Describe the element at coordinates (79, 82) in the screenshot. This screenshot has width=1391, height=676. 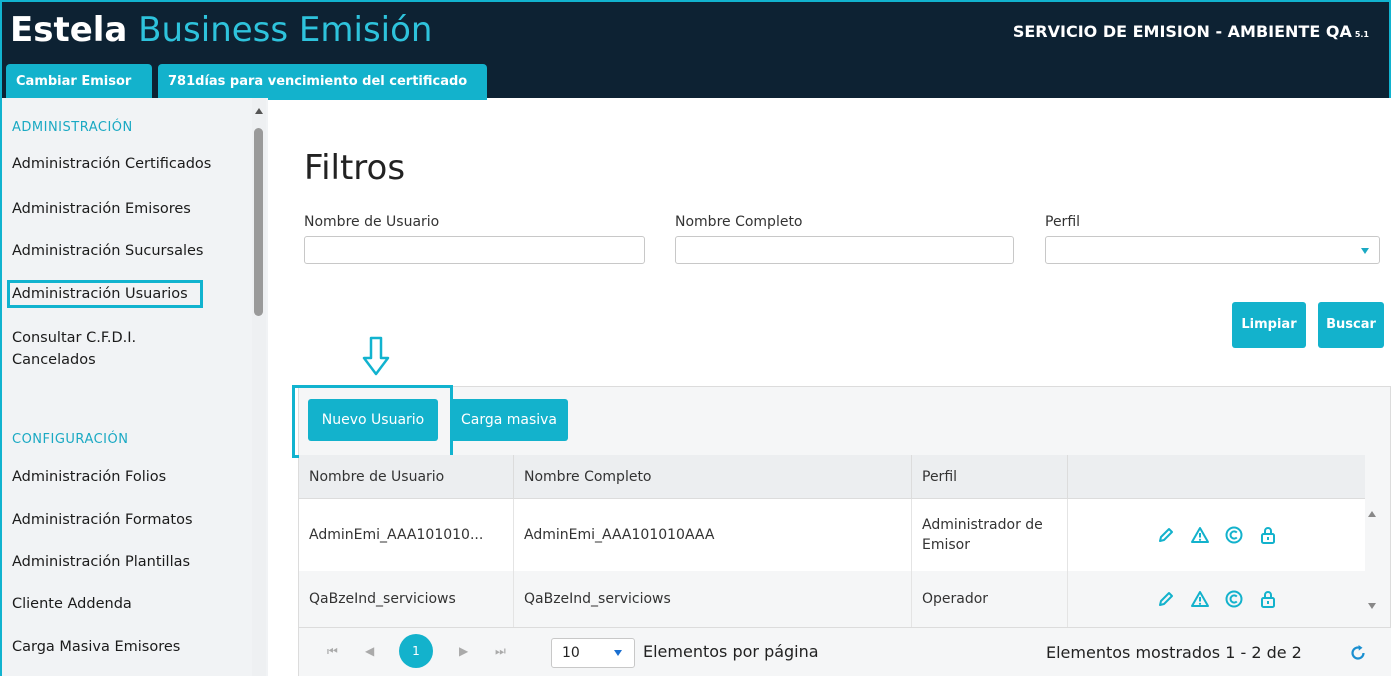
I see `tab-cambiar-emisor: Cambiar Emisor` at that location.